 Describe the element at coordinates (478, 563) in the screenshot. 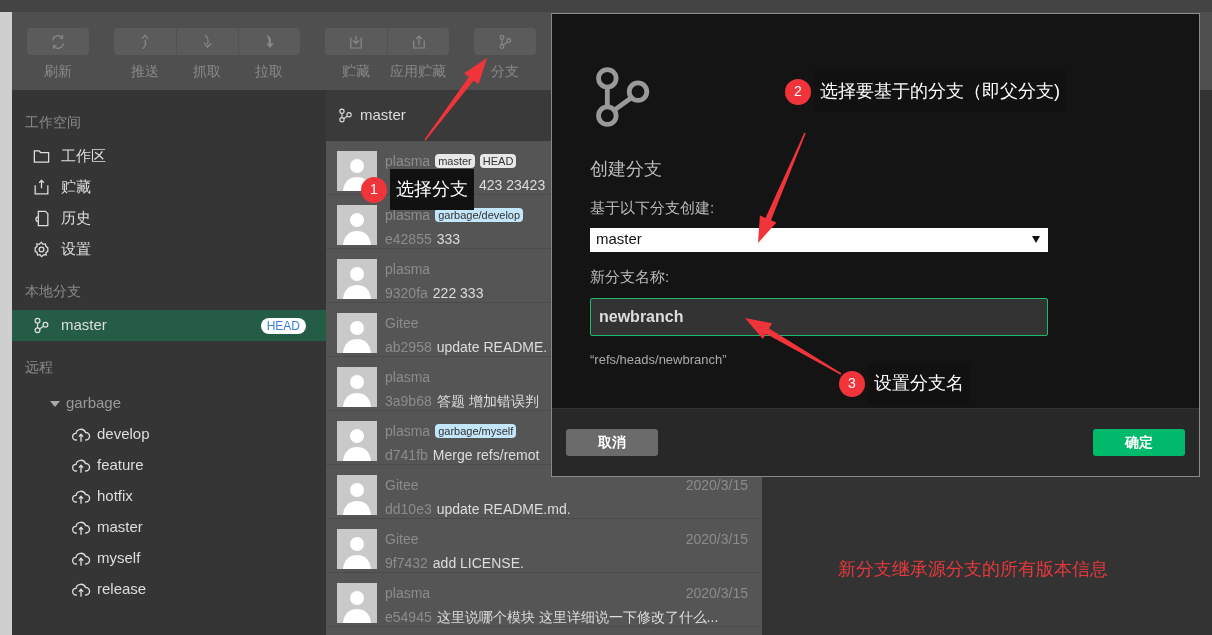

I see `commit-message: add LICENSE.` at that location.